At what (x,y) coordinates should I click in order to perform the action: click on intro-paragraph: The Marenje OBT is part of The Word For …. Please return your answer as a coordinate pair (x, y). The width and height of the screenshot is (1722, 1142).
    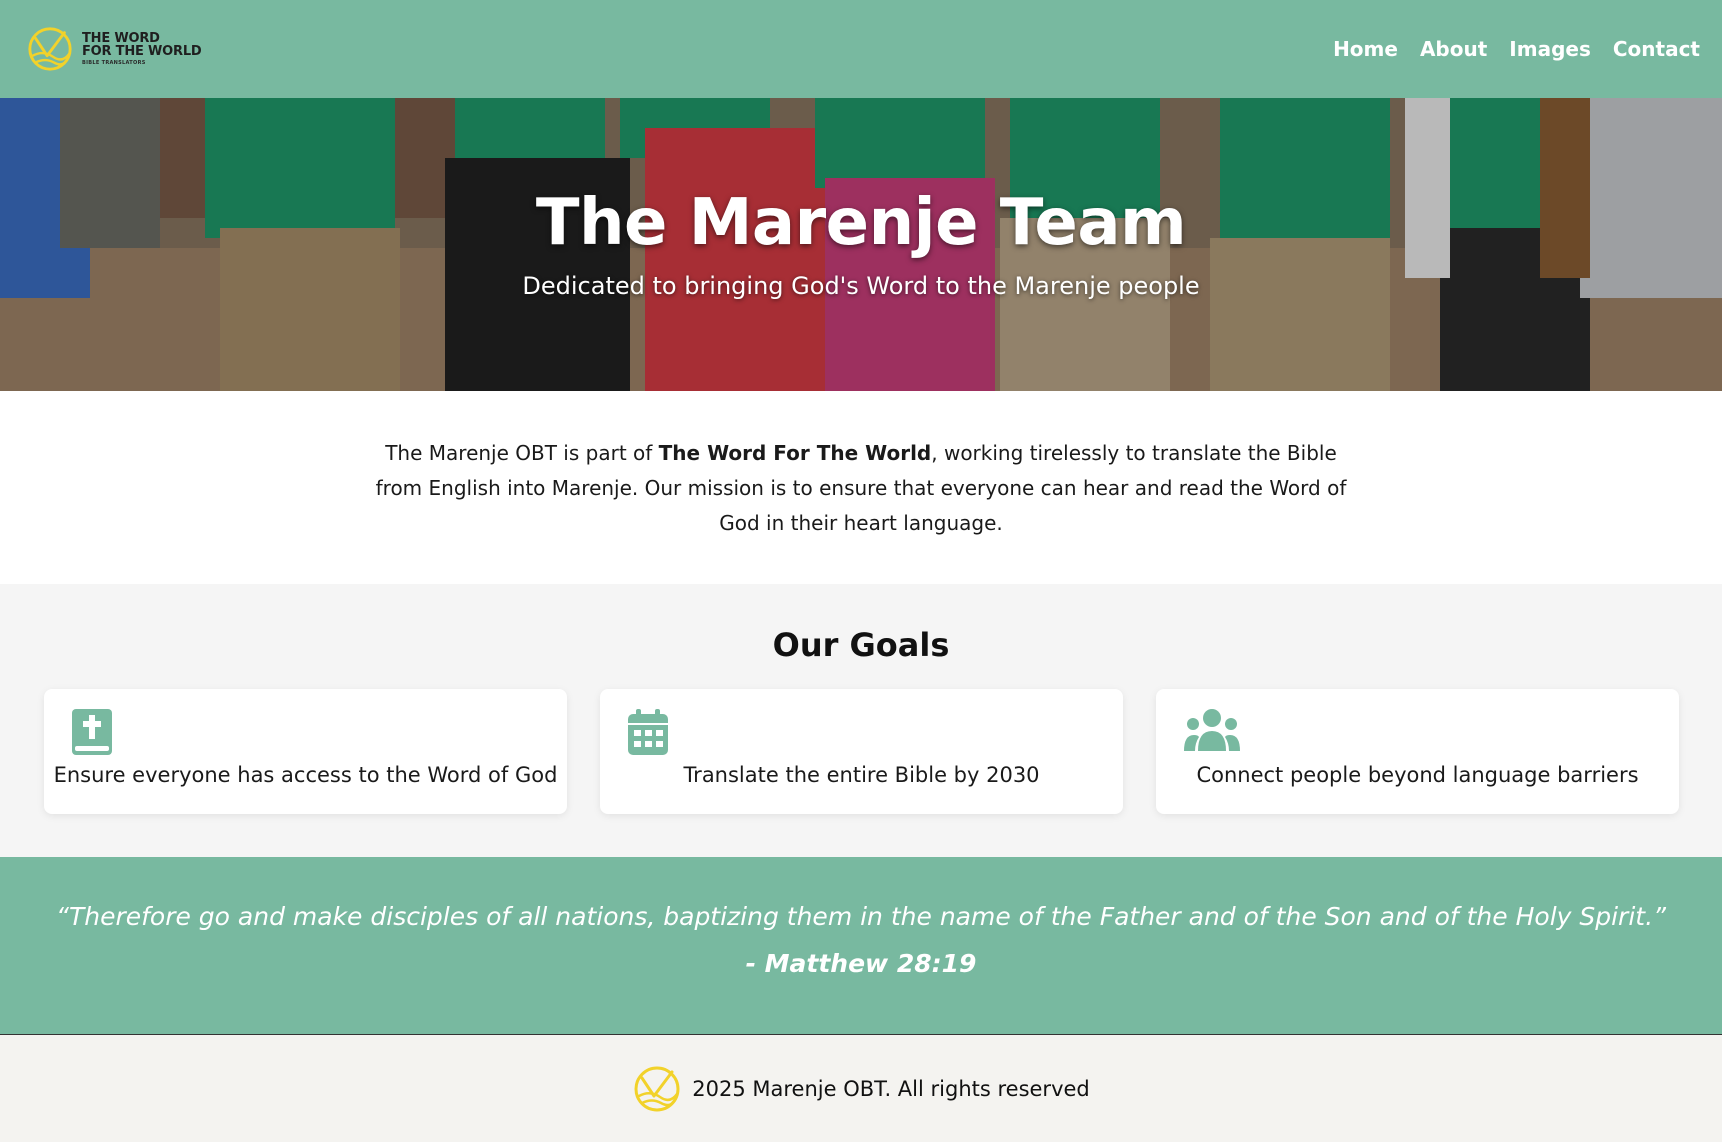
    Looking at the image, I should click on (861, 510).